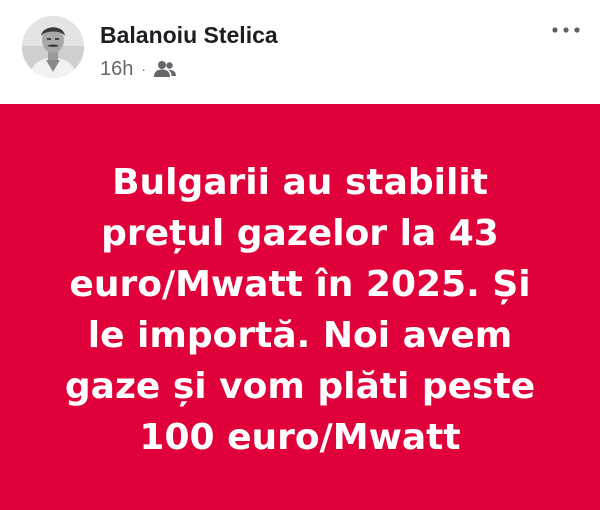  I want to click on author-avatar, so click(53, 47).